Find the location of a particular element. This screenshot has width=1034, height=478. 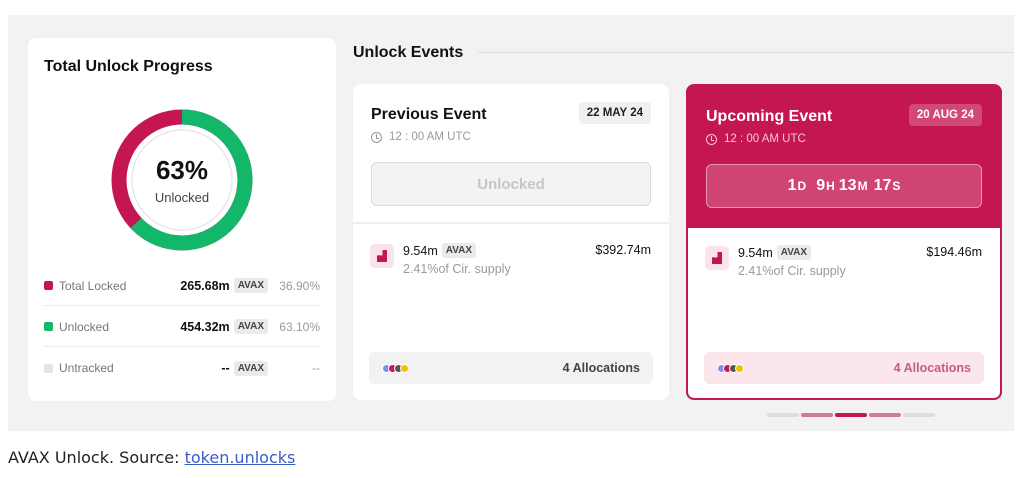

unlock-usd-value: $392.74m is located at coordinates (623, 250).